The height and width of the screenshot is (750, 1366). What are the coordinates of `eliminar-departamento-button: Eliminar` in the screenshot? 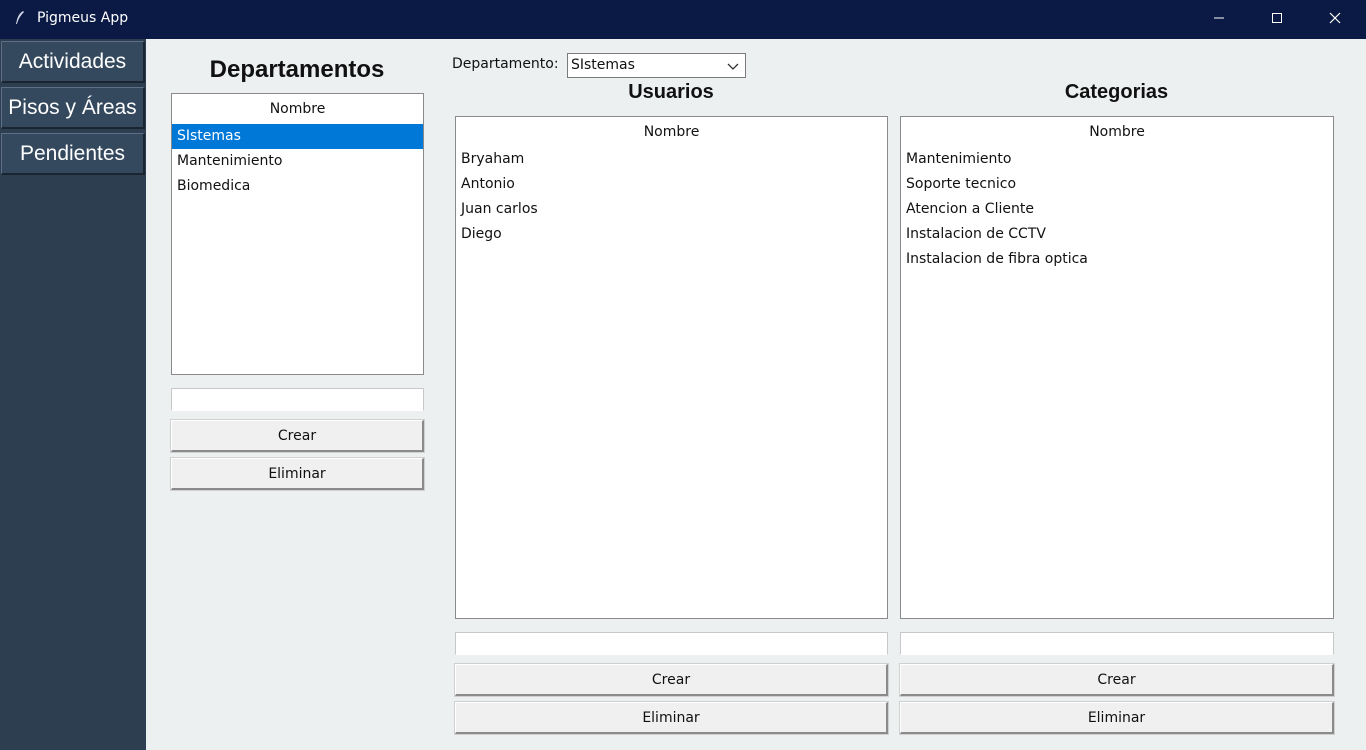 It's located at (297, 474).